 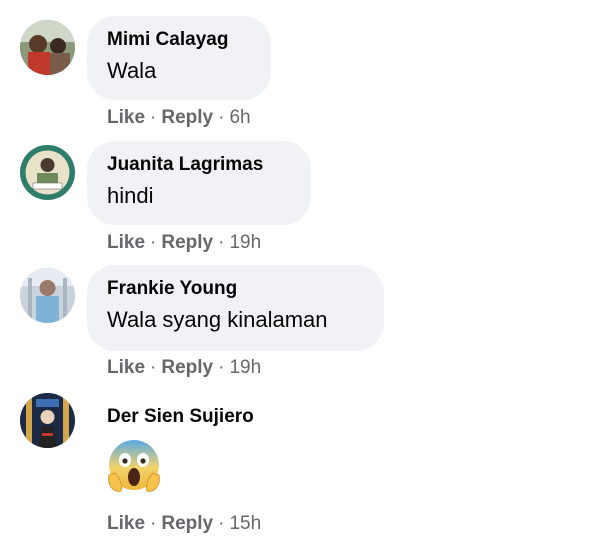 What do you see at coordinates (179, 40) in the screenshot?
I see `comment-author: Mimi Calayag` at bounding box center [179, 40].